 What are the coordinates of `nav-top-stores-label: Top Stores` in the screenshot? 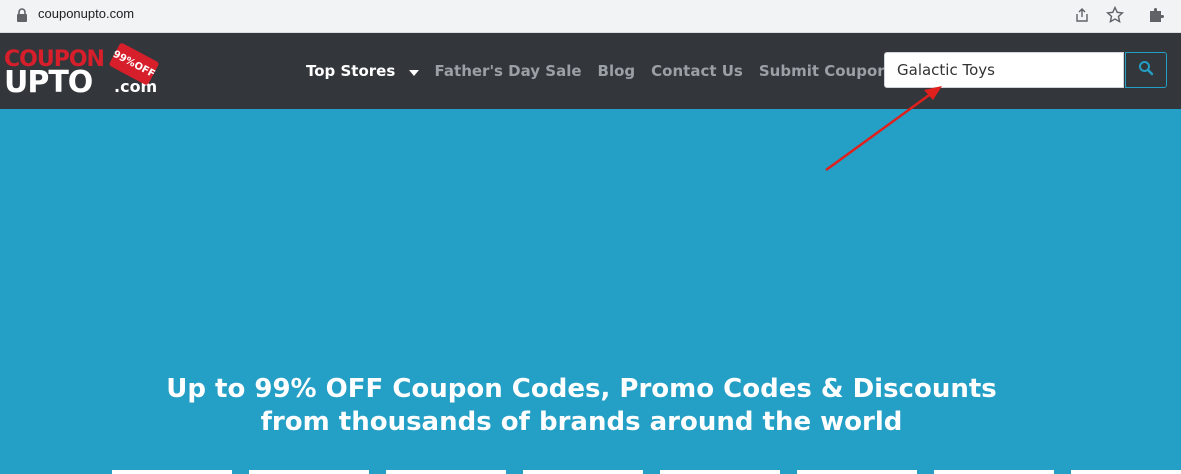 It's located at (351, 70).